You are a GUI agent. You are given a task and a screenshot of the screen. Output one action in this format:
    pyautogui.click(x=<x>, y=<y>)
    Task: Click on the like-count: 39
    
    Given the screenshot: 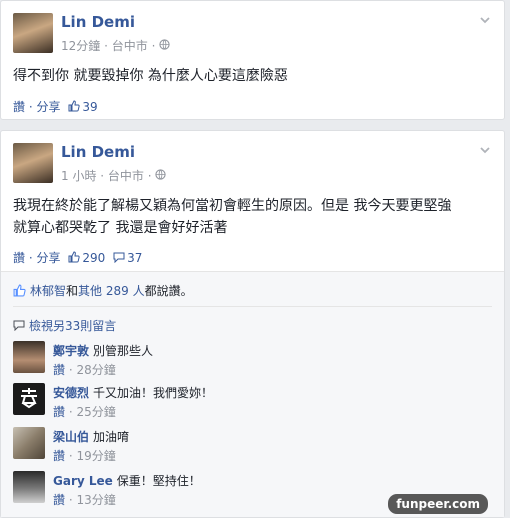 What is the action you would take?
    pyautogui.click(x=81, y=107)
    